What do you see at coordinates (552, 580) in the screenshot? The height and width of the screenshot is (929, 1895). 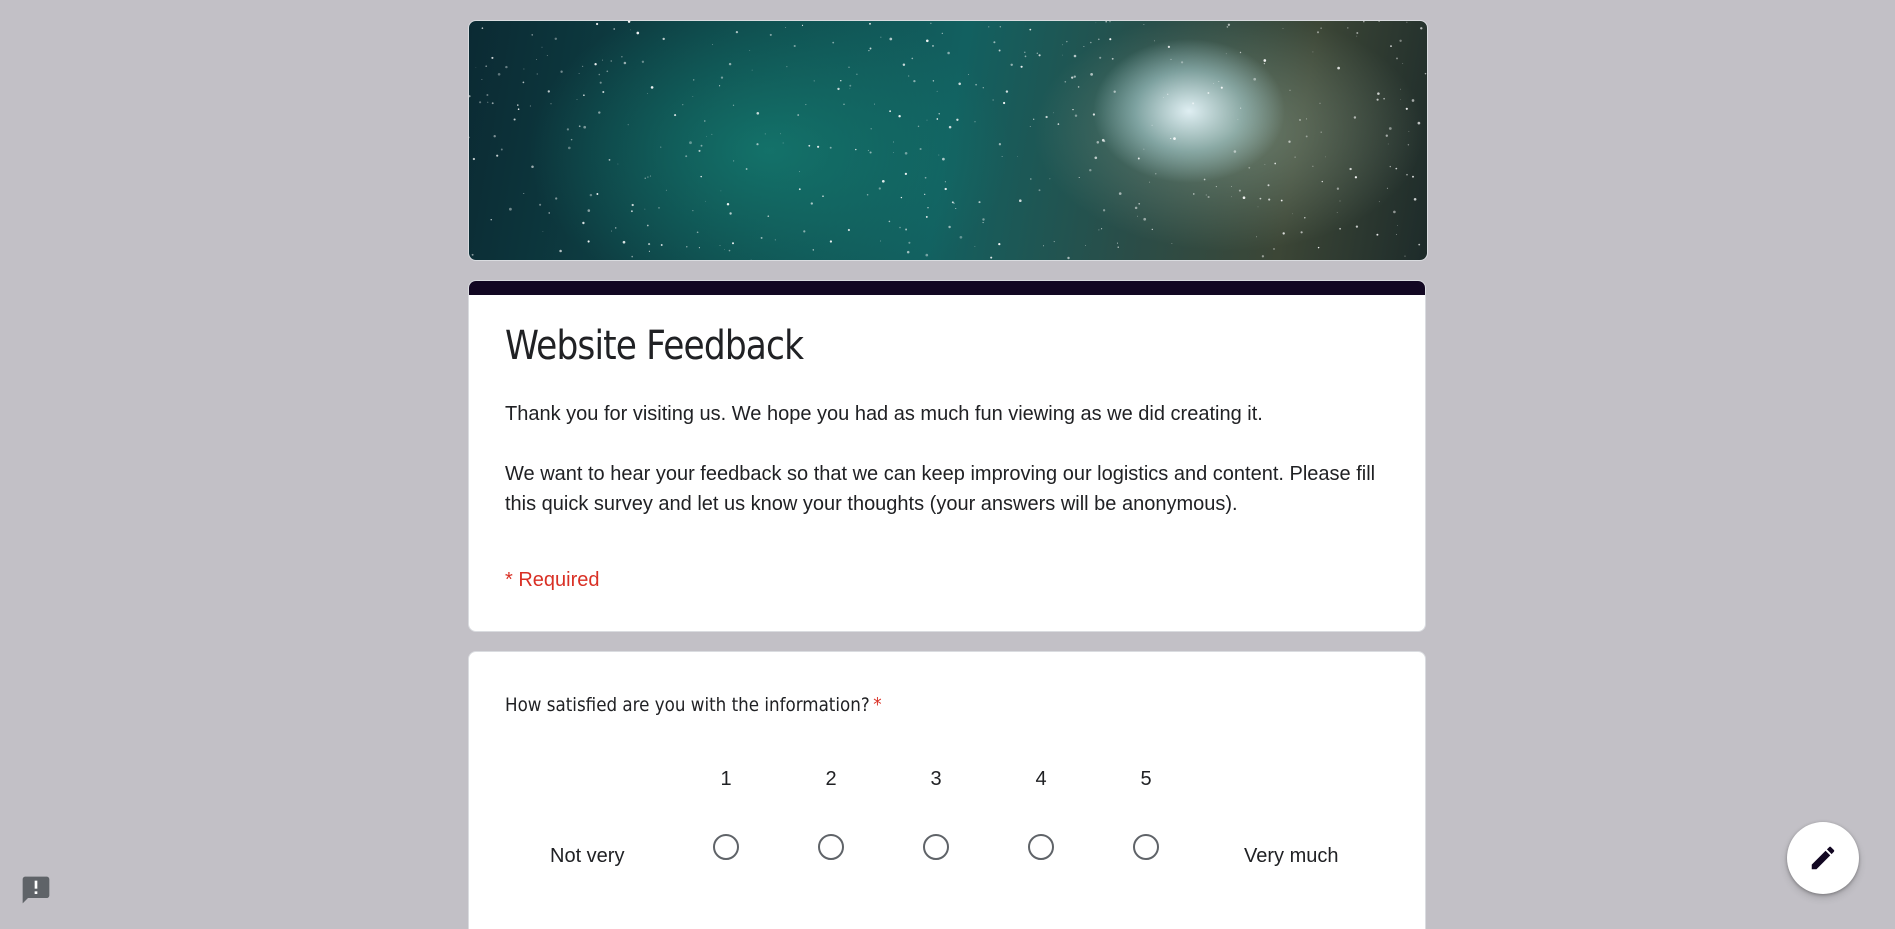 I see `required-note: * Required` at bounding box center [552, 580].